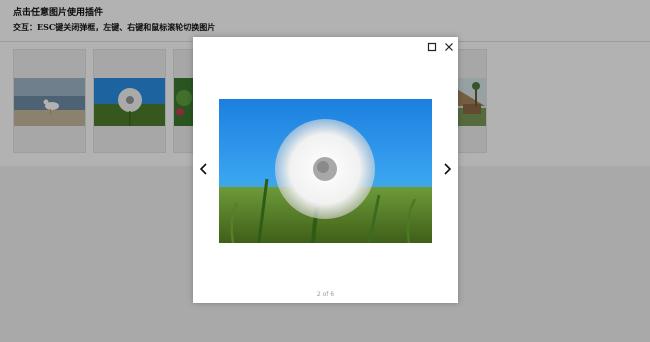 The width and height of the screenshot is (650, 342). What do you see at coordinates (325, 294) in the screenshot?
I see `image-counter: 2 of 6` at bounding box center [325, 294].